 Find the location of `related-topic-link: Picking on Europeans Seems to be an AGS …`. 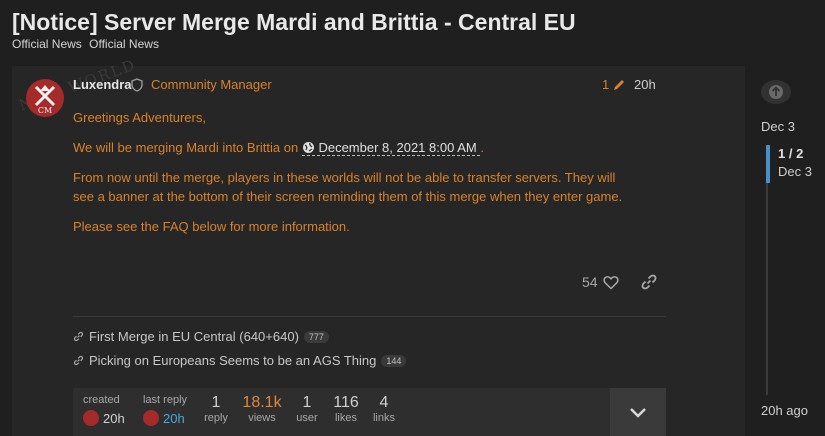

related-topic-link: Picking on Europeans Seems to be an AGS … is located at coordinates (240, 360).